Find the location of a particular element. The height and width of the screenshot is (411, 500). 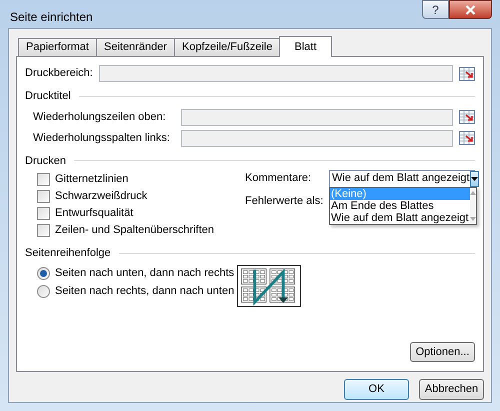

dialog-button: OK is located at coordinates (376, 389).